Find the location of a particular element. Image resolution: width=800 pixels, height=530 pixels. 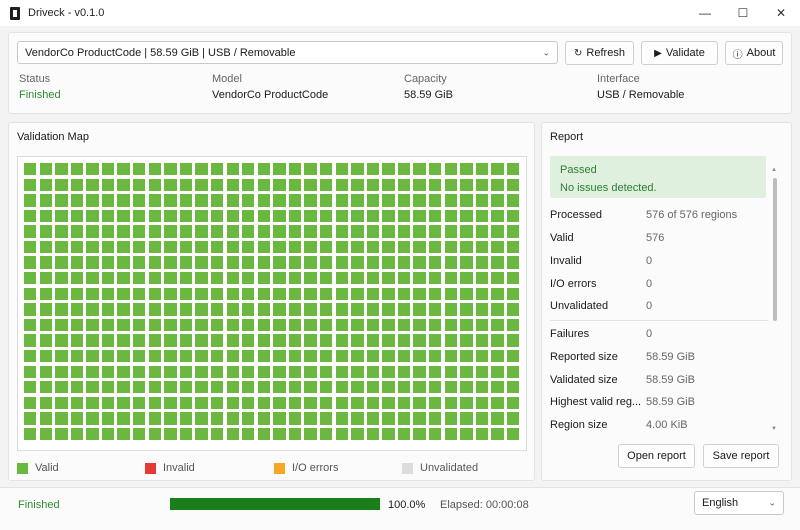

report-scrollbar is located at coordinates (775, 249).